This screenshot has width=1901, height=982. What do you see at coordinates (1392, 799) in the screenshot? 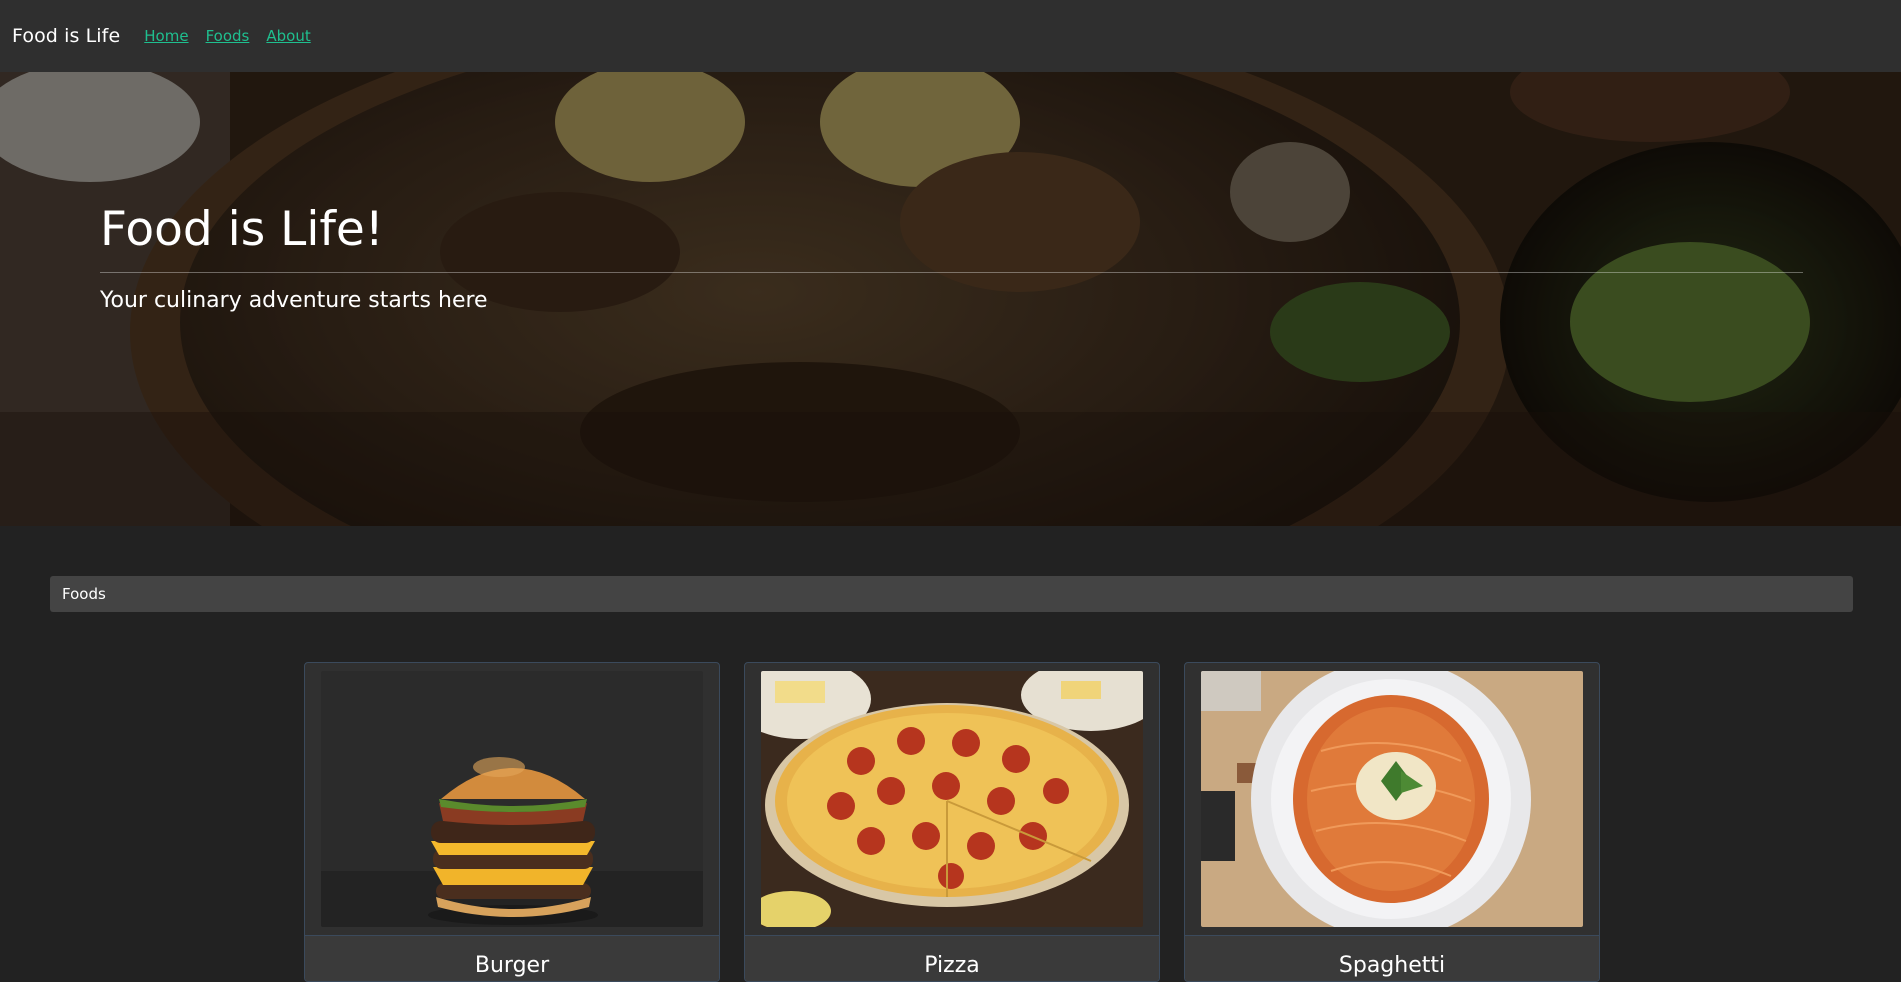
I see `spaghetti-image` at bounding box center [1392, 799].